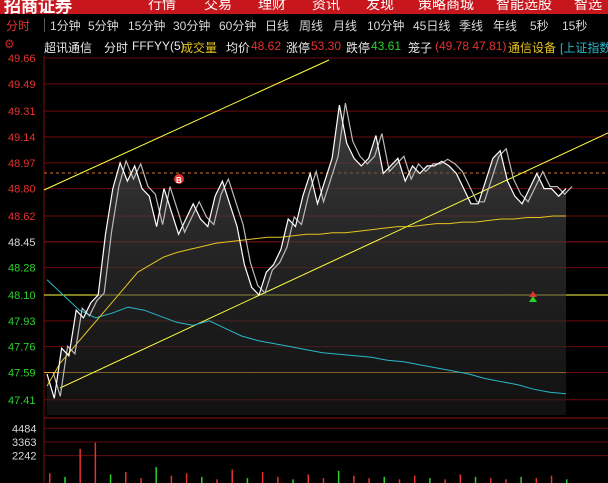  Describe the element at coordinates (22, 138) in the screenshot. I see `price-tick-label: 49.14` at that location.